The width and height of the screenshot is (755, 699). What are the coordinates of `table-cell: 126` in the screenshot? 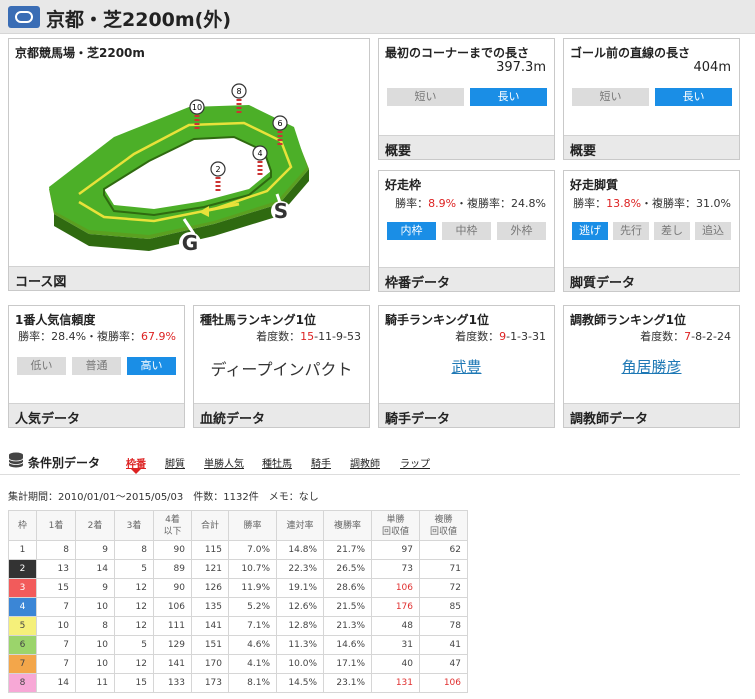 It's located at (210, 588).